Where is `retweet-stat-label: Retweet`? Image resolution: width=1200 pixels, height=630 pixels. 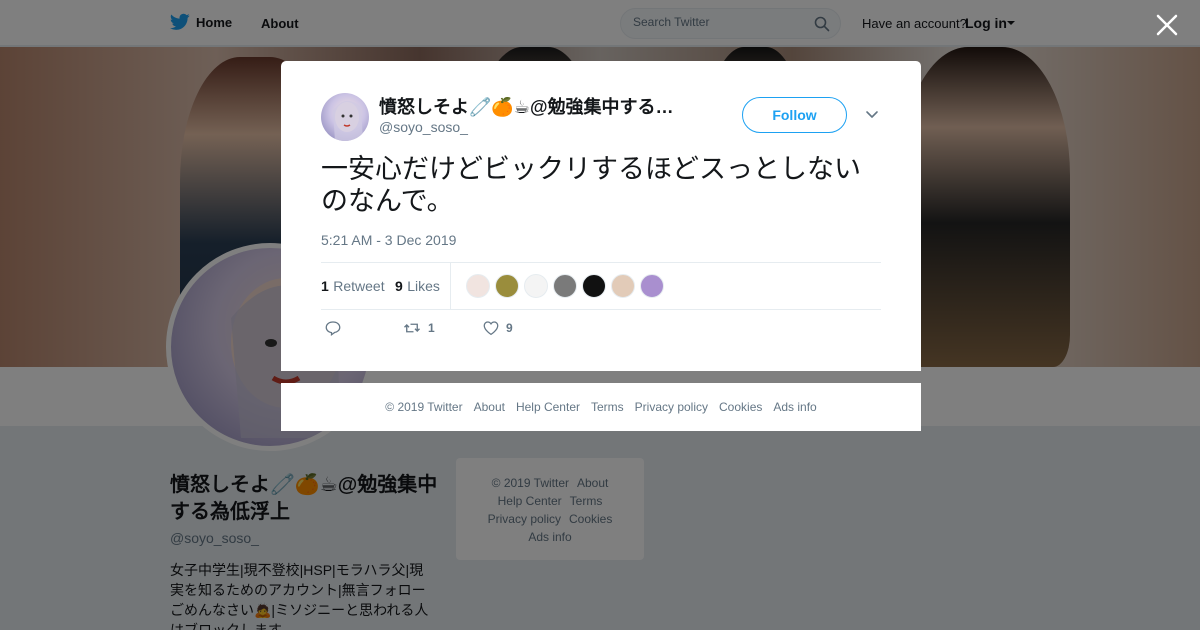 retweet-stat-label: Retweet is located at coordinates (359, 286).